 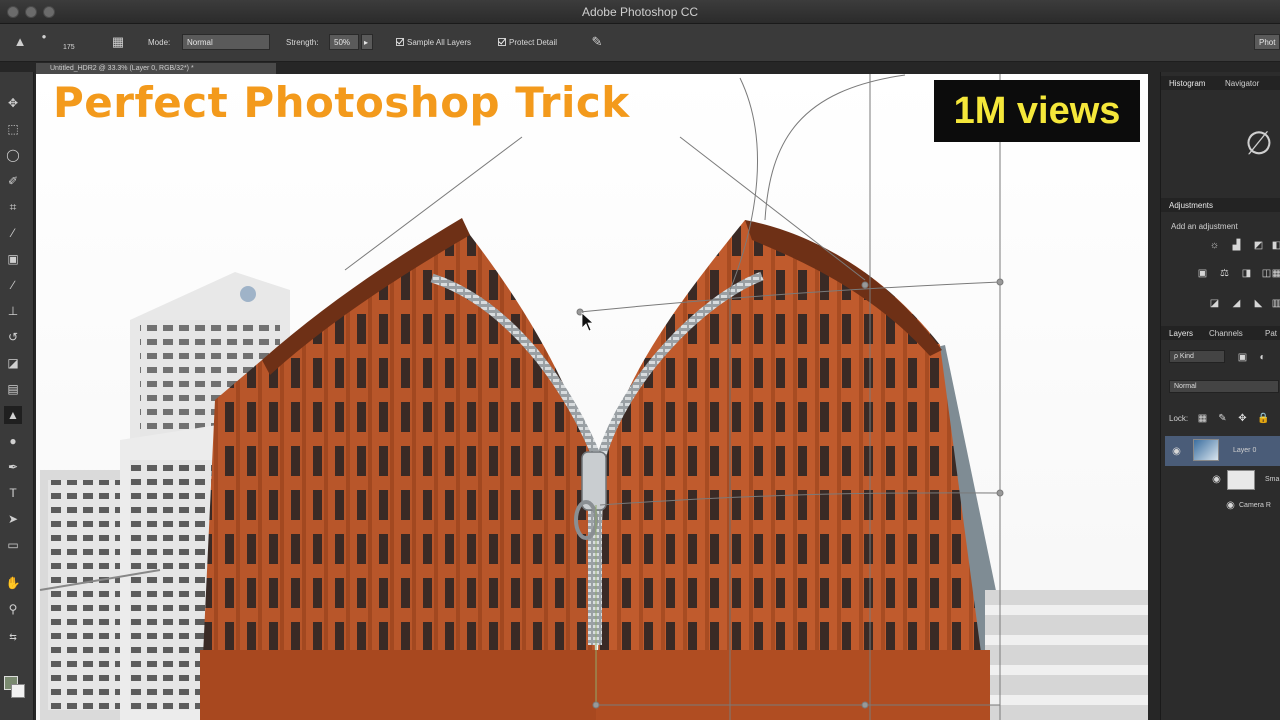 I want to click on blend-mode-select: Normal, so click(x=1224, y=386).